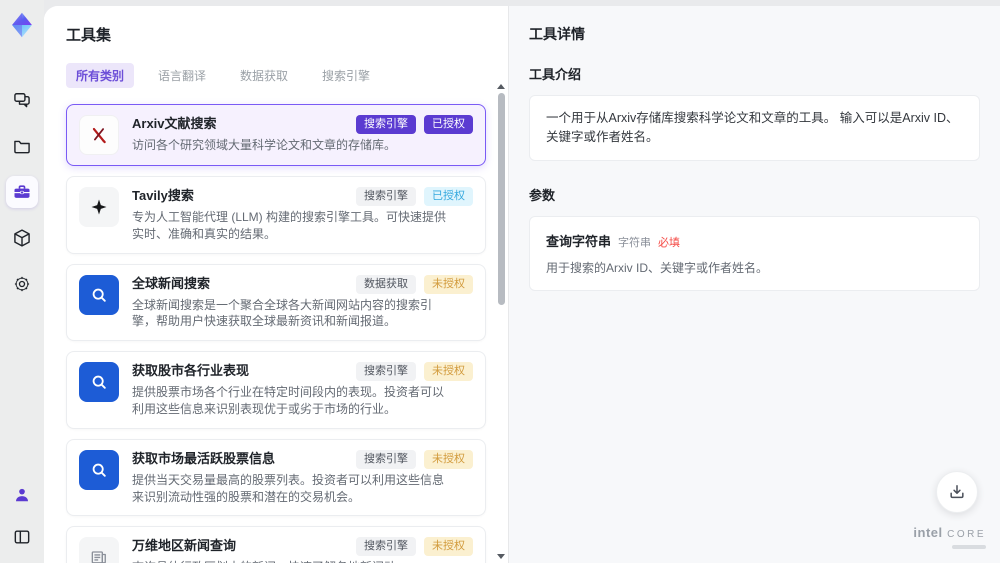 The height and width of the screenshot is (563, 1000). Describe the element at coordinates (99, 135) in the screenshot. I see `arxiv-logo-icon` at that location.